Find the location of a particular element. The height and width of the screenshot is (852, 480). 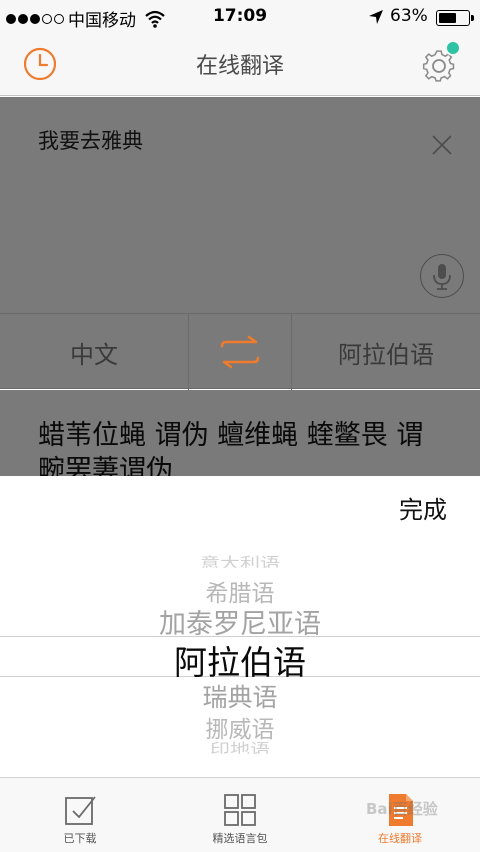

battery-percentage: 63% is located at coordinates (409, 16).